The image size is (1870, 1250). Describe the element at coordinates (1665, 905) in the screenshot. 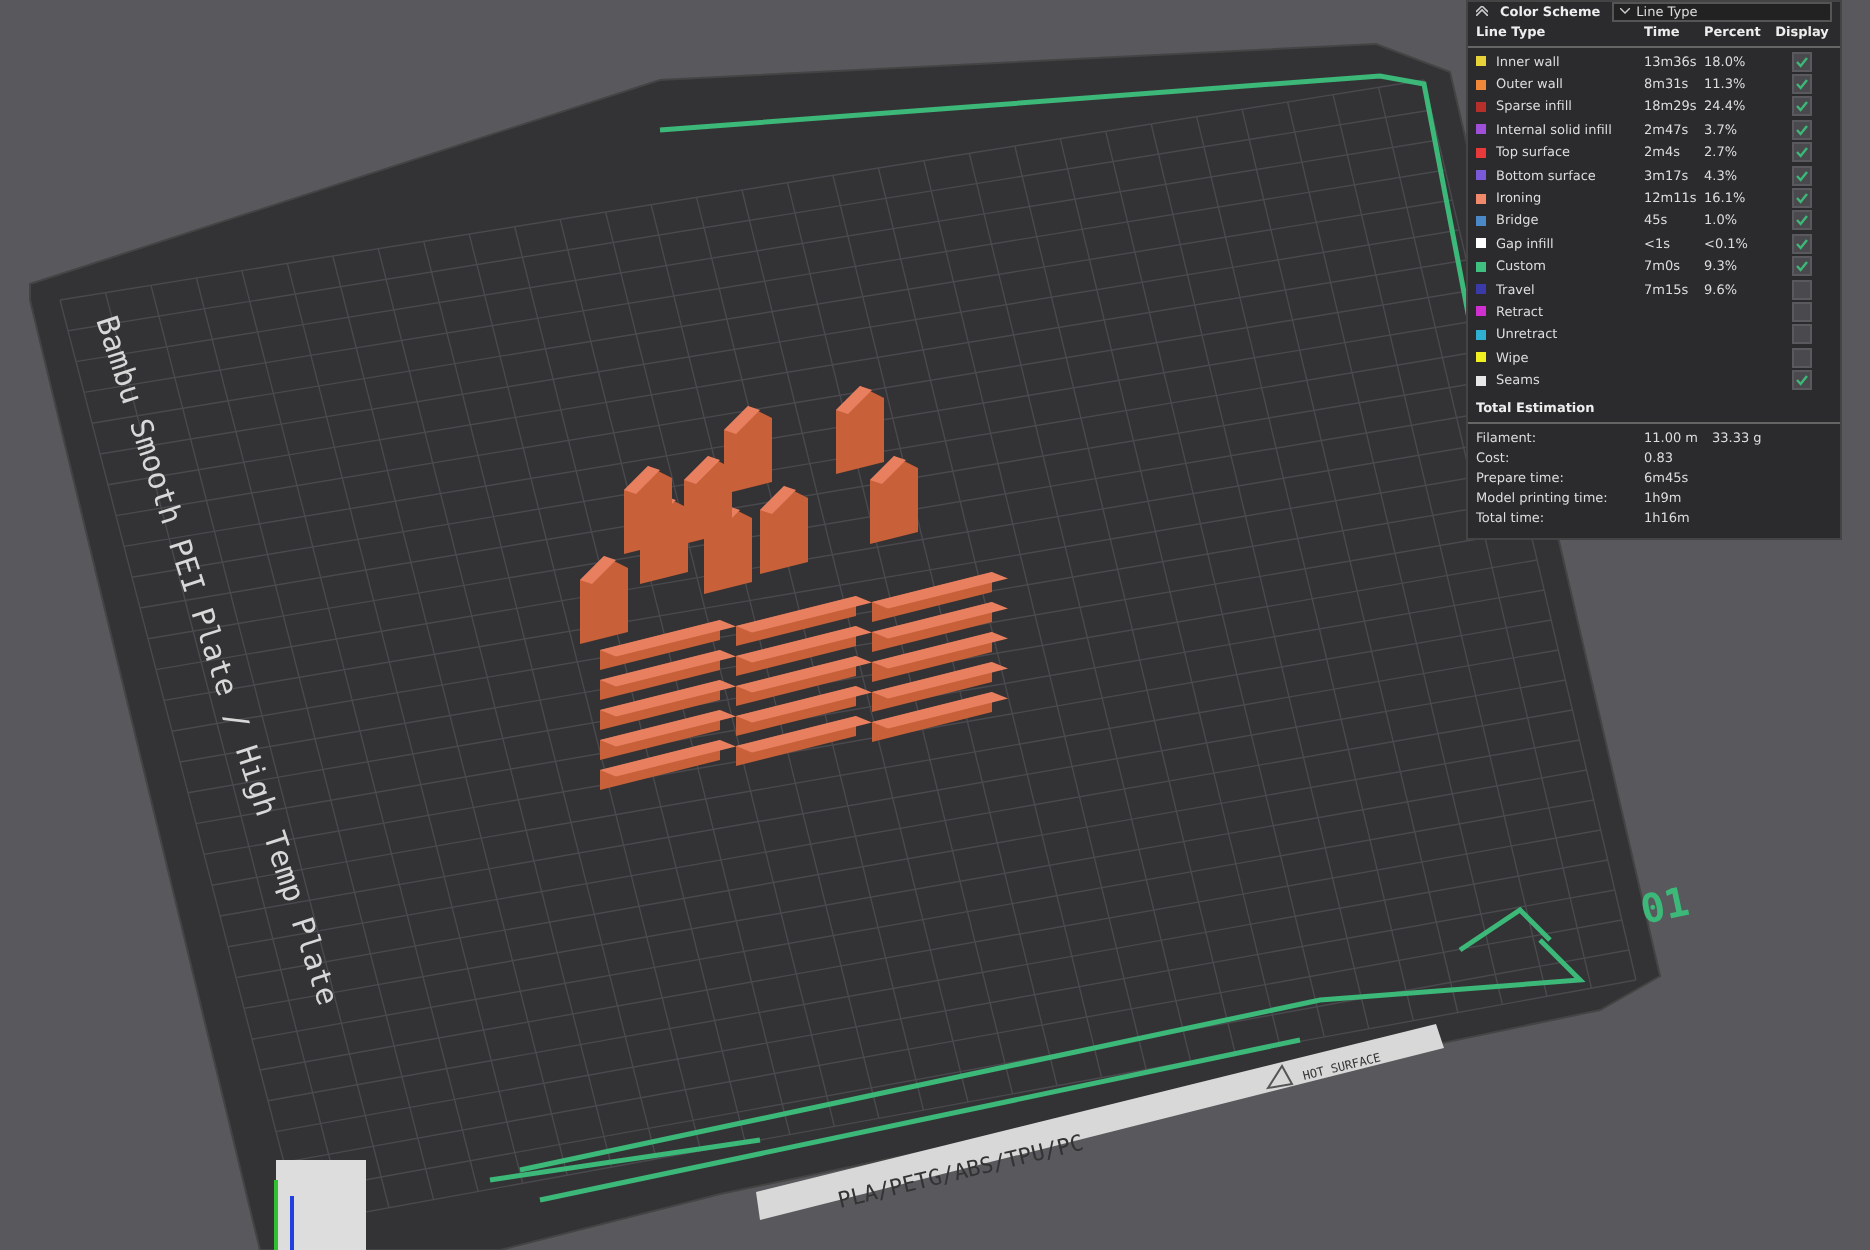

I see `plate-number: 01` at that location.